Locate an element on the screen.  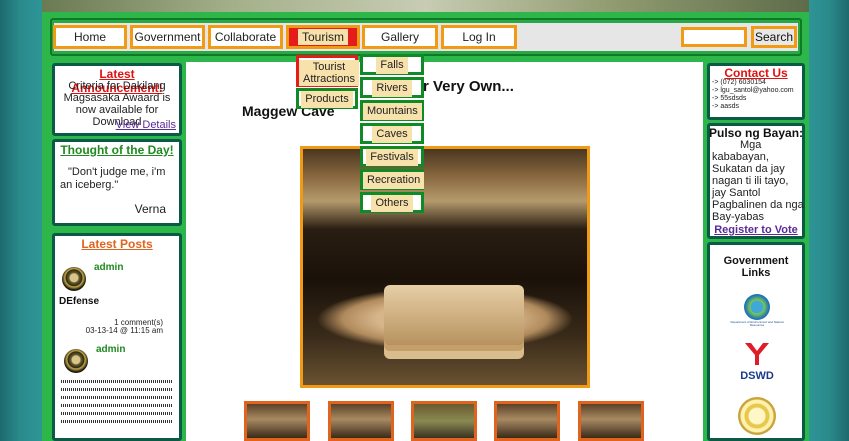
nav-tourism-label: Tourism is located at coordinates (322, 37).